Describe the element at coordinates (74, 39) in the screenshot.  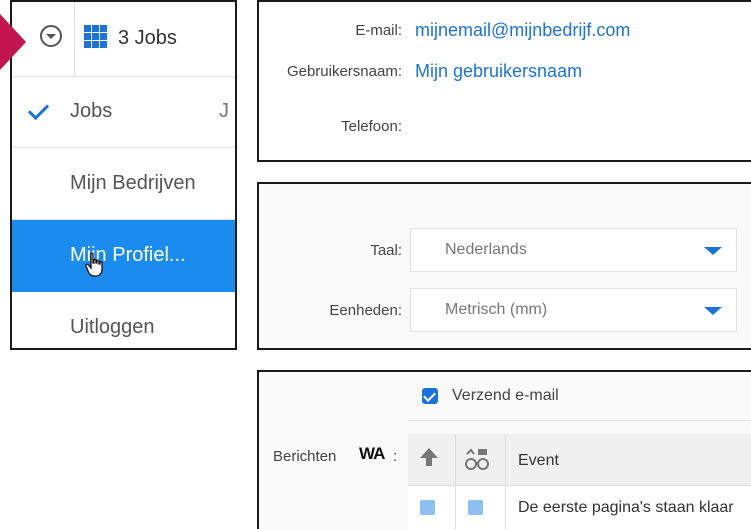
I see `divider` at that location.